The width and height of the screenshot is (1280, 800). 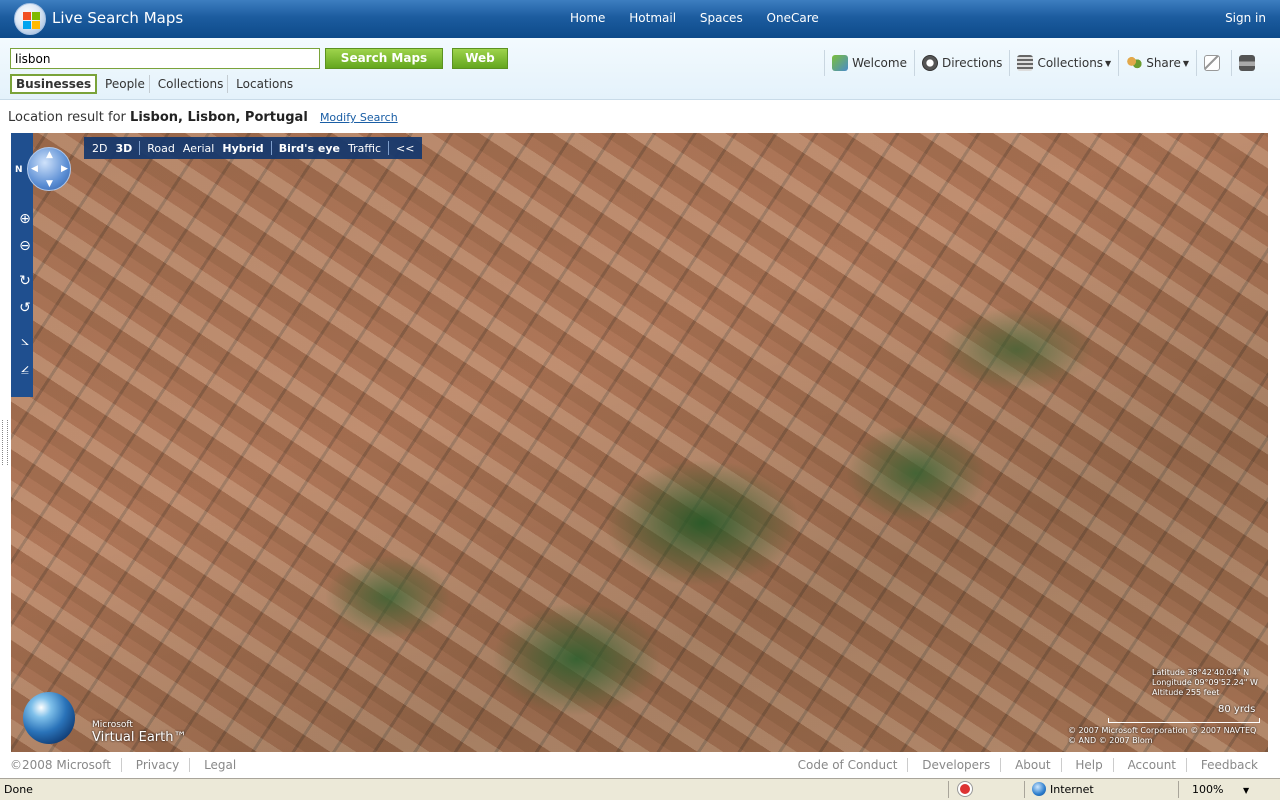 I want to click on latitude-text: Latitude 38°42'40.04" N, so click(x=1201, y=672).